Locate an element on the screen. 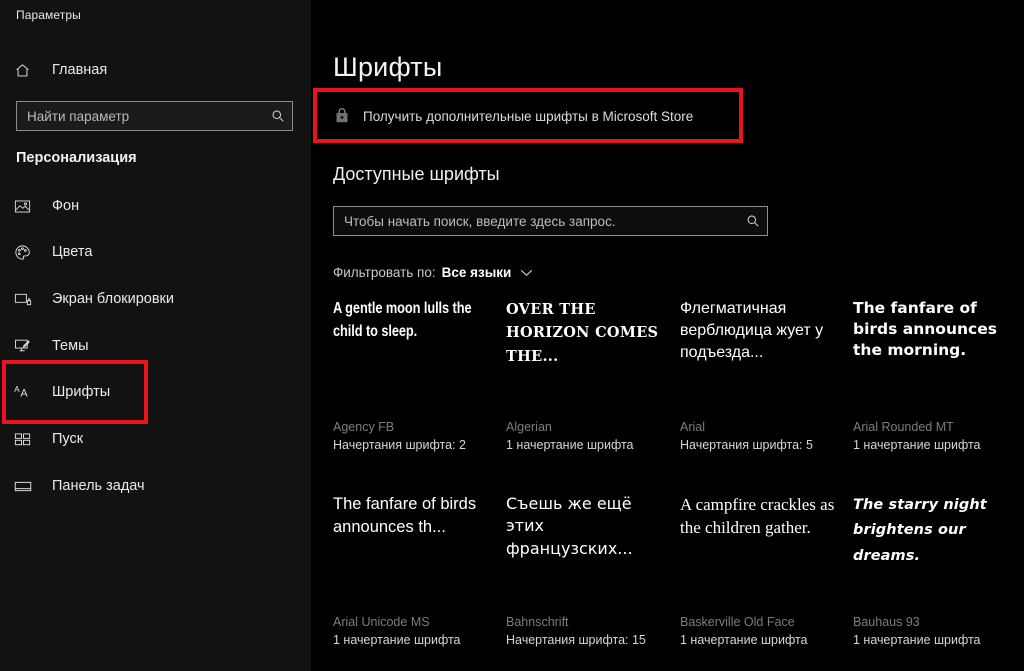  window-title: Параметры is located at coordinates (48, 15).